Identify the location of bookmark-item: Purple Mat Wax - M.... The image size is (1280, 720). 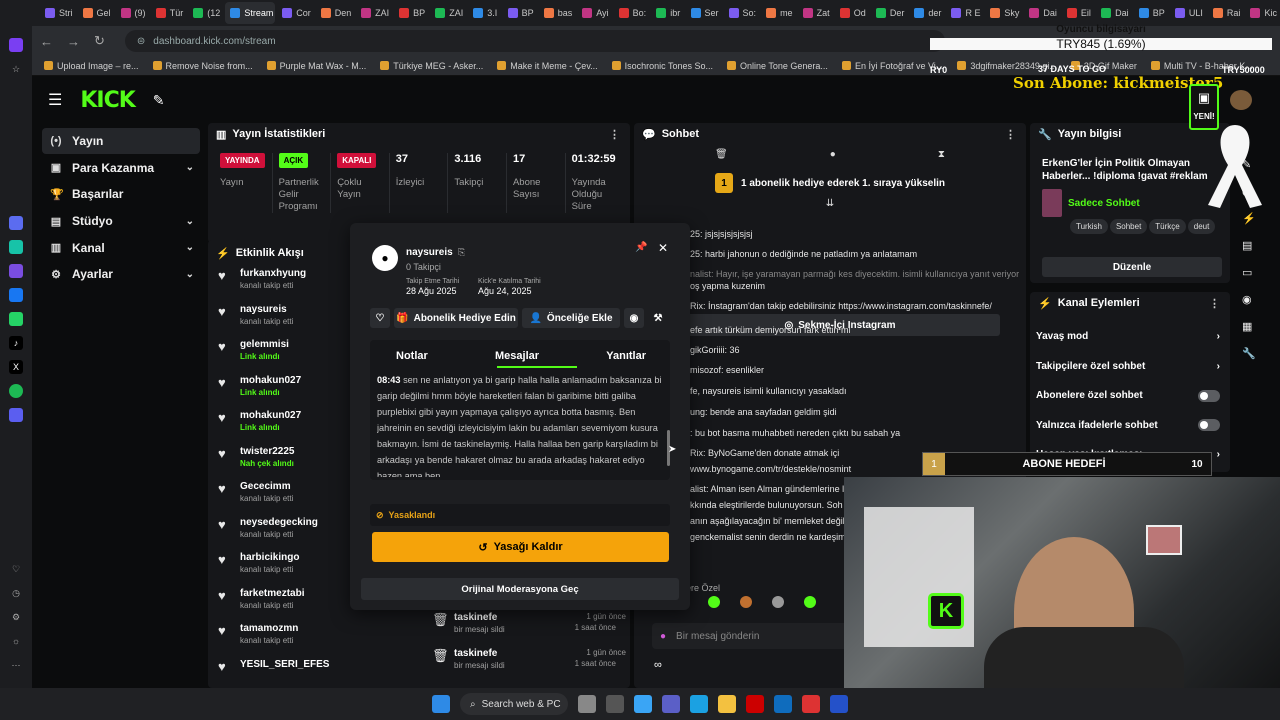
(316, 66).